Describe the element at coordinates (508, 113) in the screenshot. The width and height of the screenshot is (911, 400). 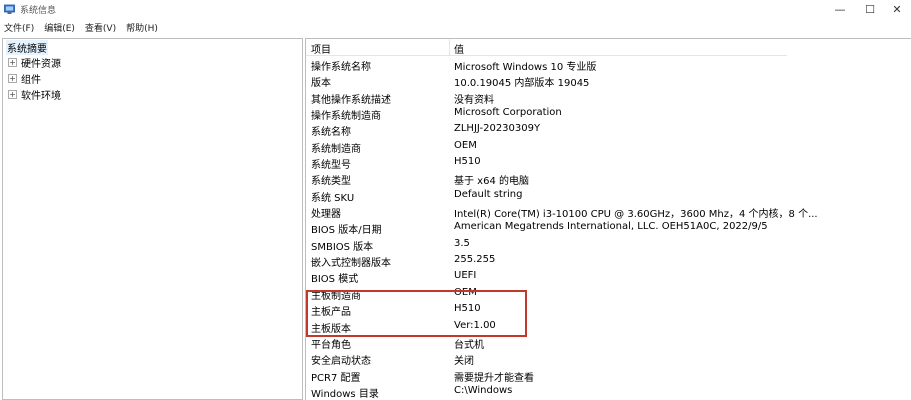
I see `item-value: Microsoft Corporation` at that location.